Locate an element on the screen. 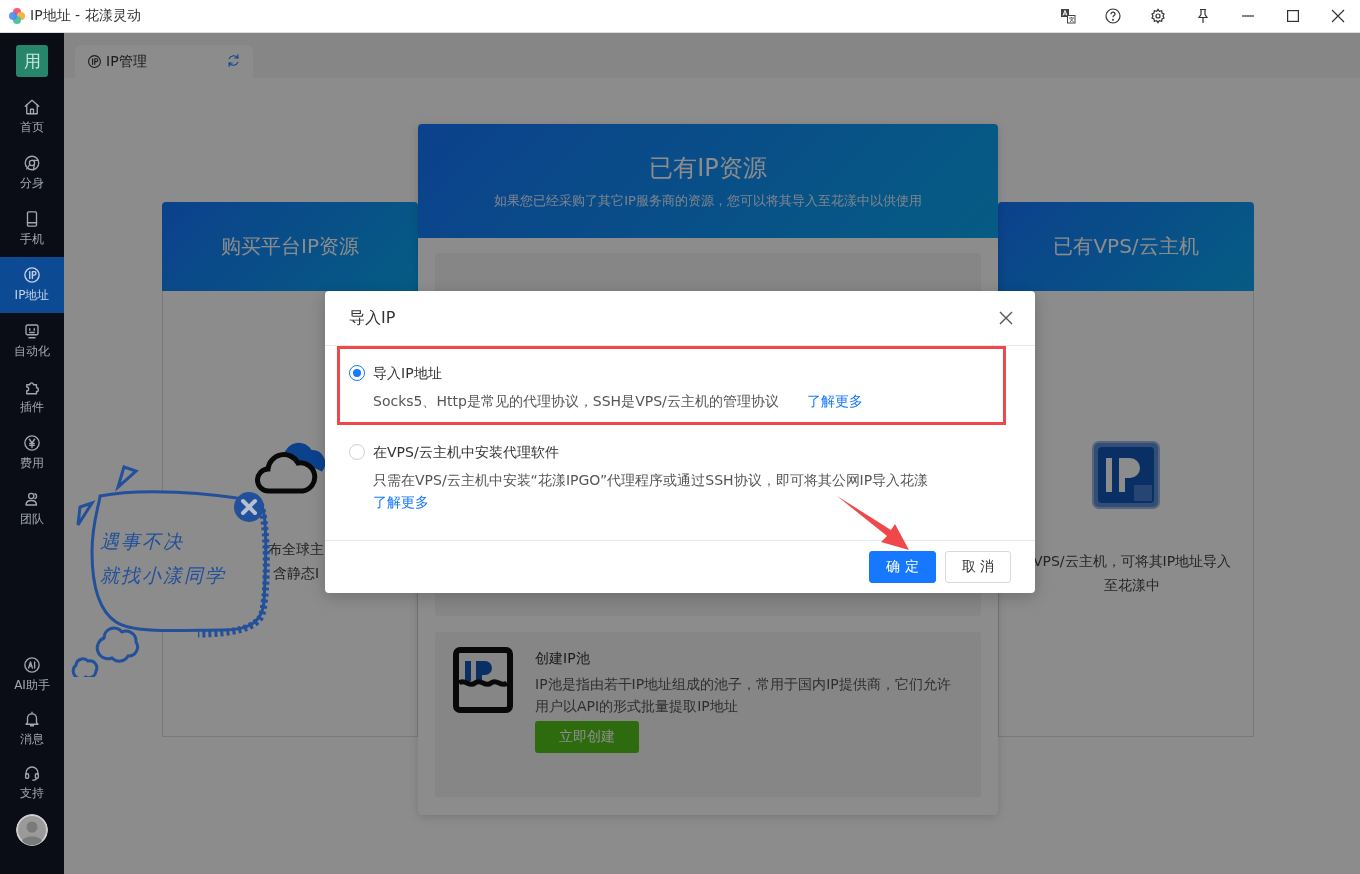  card-description: 含静态I is located at coordinates (296, 573).